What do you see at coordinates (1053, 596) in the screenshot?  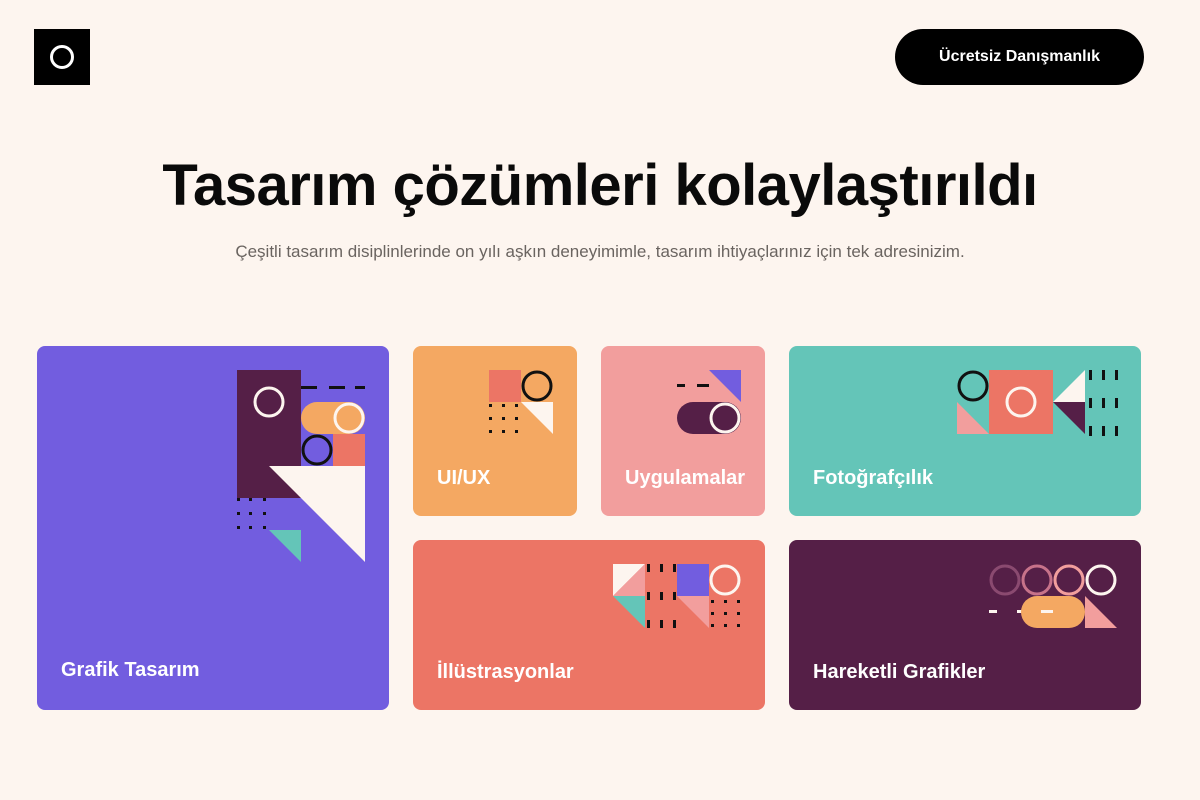 I see `motion-graphics-illustration-icon` at bounding box center [1053, 596].